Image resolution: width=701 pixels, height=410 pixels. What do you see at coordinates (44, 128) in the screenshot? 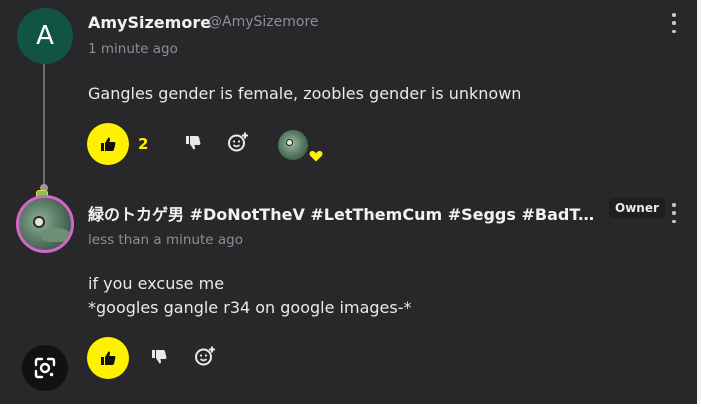
I see `thread-connector-line` at bounding box center [44, 128].